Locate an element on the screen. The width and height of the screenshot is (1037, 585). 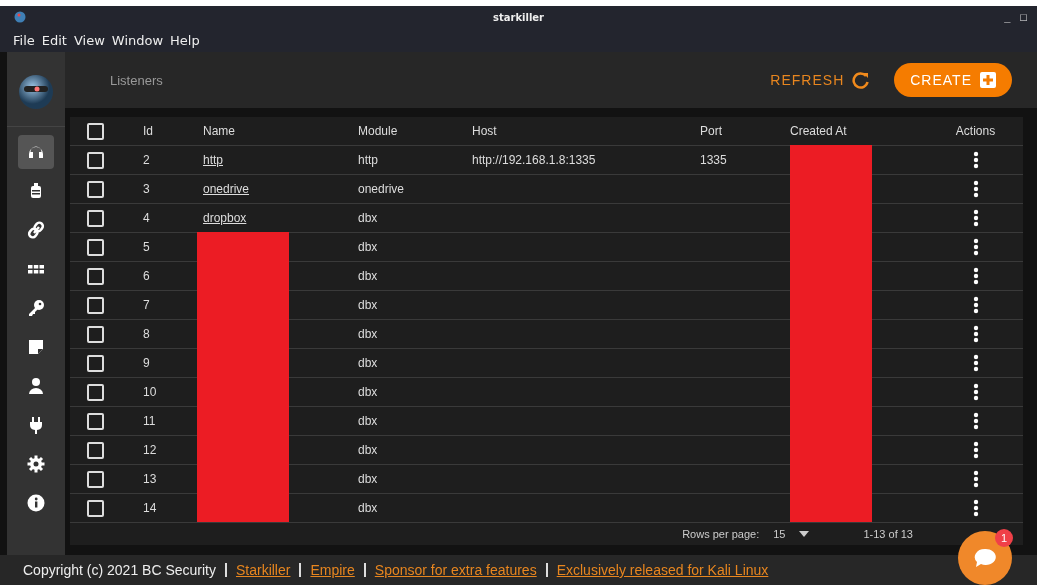
menu-item: Edit is located at coordinates (54, 40).